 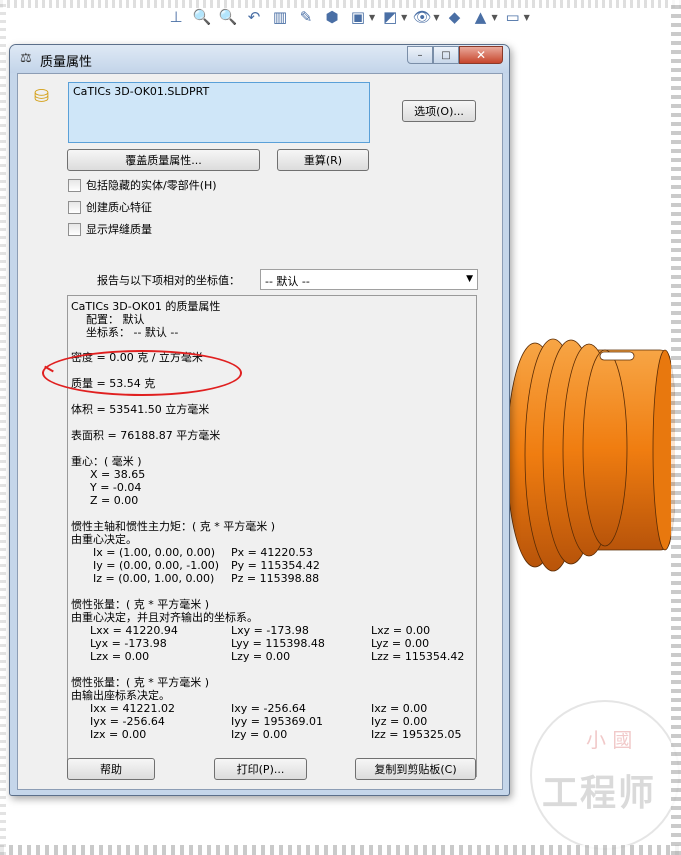 What do you see at coordinates (173, 526) in the screenshot?
I see `principal-title: 惯性主轴和惯性主力矩：( 克 * 平方毫米 )` at bounding box center [173, 526].